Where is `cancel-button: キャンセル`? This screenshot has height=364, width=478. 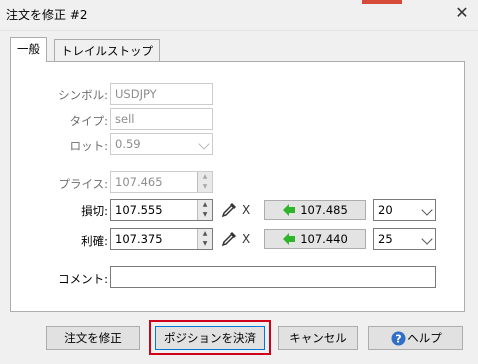 cancel-button: キャンセル is located at coordinates (318, 338).